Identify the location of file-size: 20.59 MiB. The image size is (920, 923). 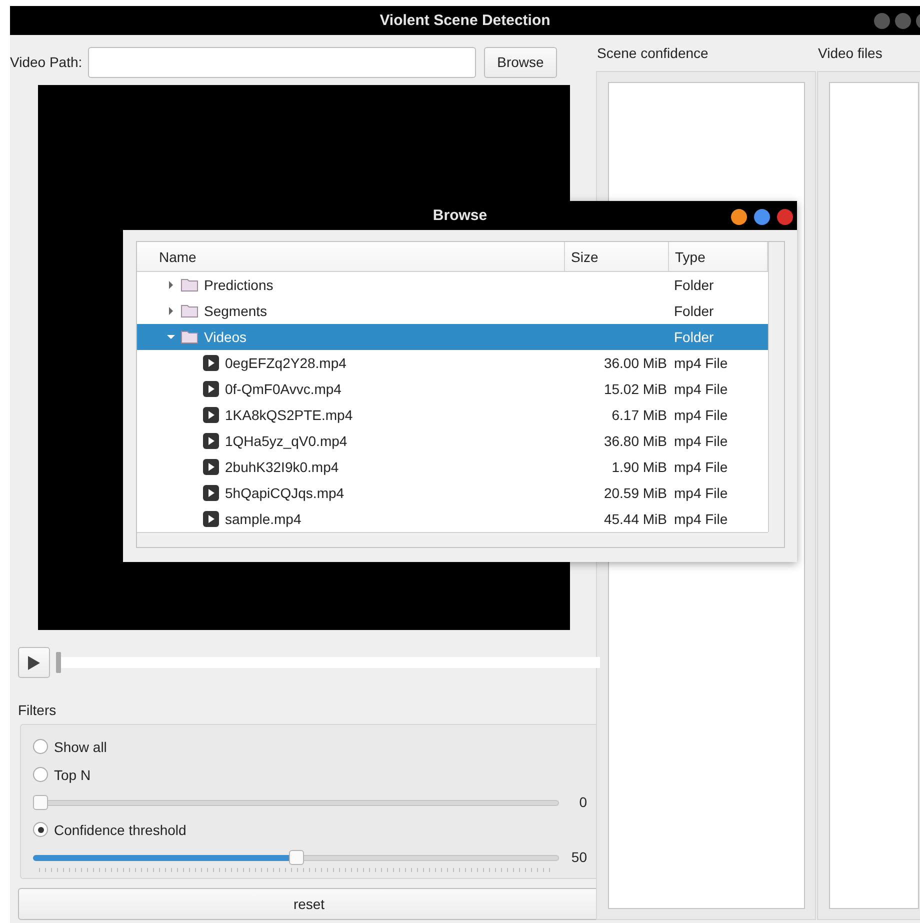
(635, 493).